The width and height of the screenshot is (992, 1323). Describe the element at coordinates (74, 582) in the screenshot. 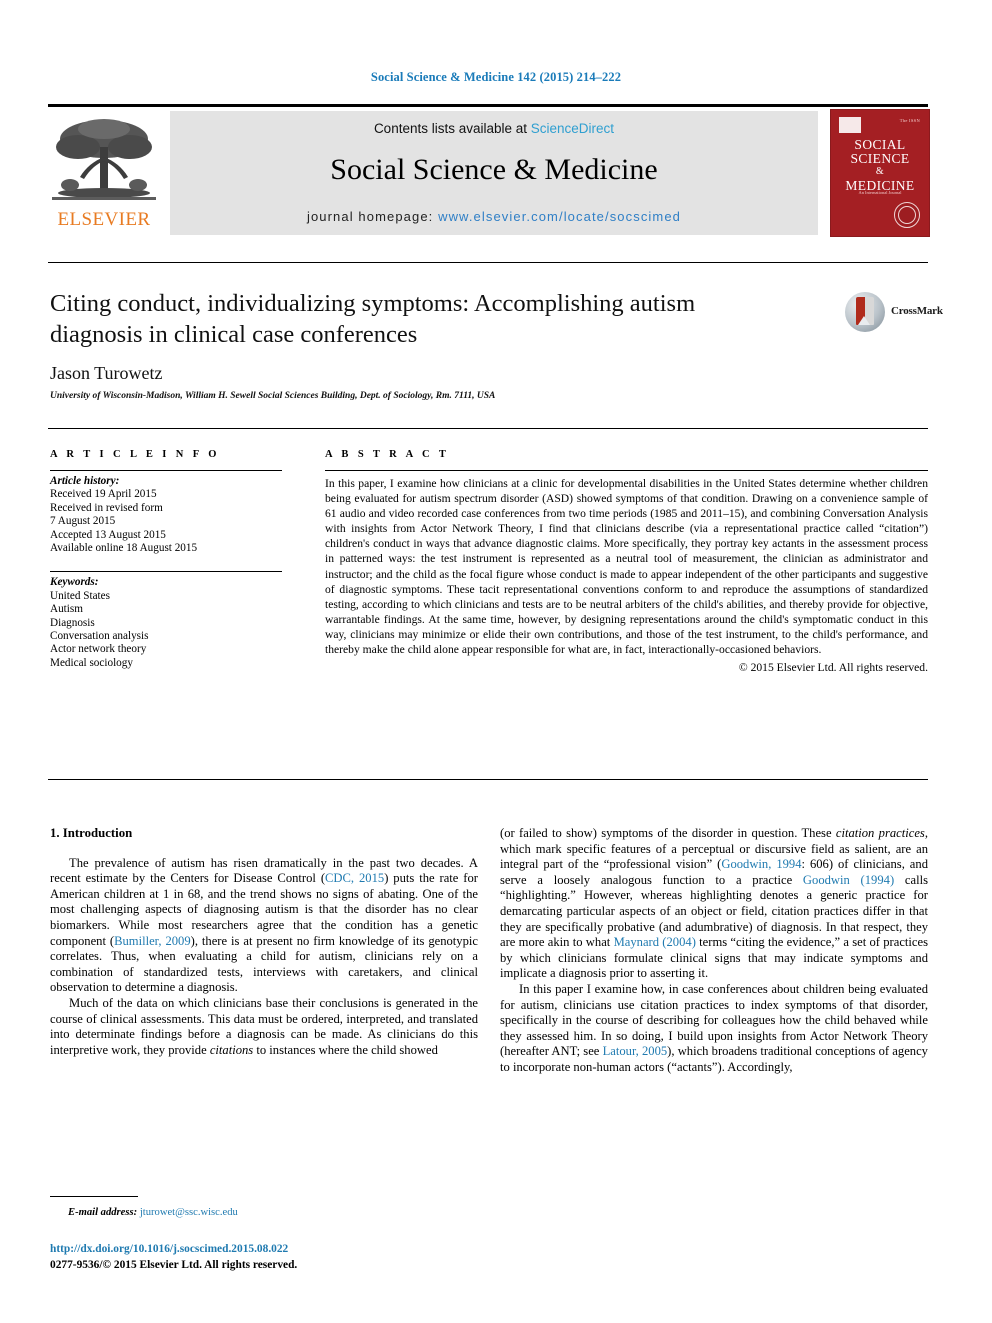

I see `keywords-label: Keywords:` at that location.